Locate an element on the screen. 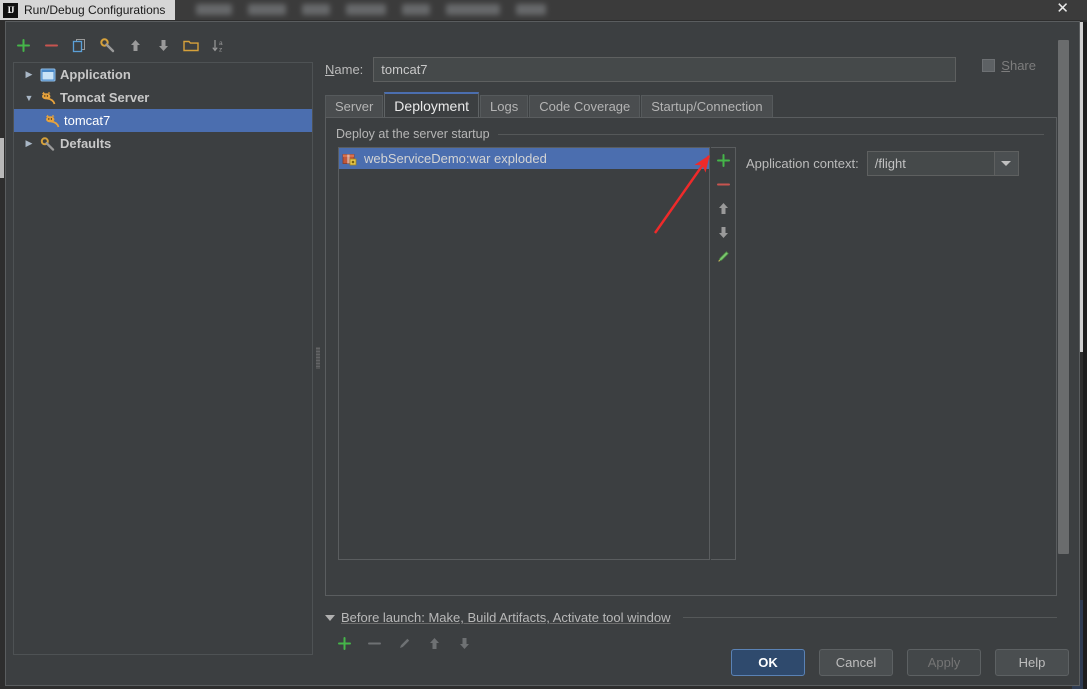  folder-icon is located at coordinates (191, 45).